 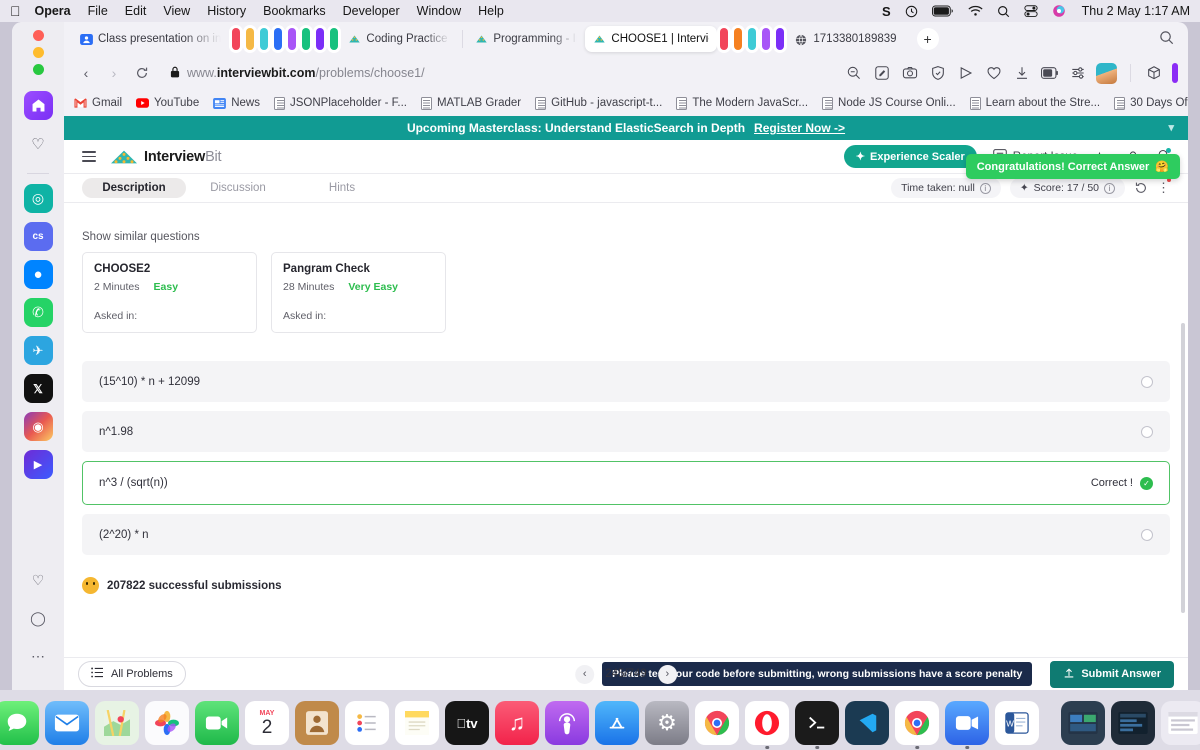 What do you see at coordinates (267, 723) in the screenshot?
I see `dock-item-calendar: MAY 2` at bounding box center [267, 723].